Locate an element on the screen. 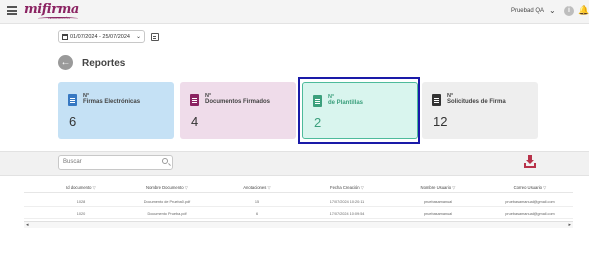 Image resolution: width=589 pixels, height=256 pixels. download-tray is located at coordinates (530, 165).